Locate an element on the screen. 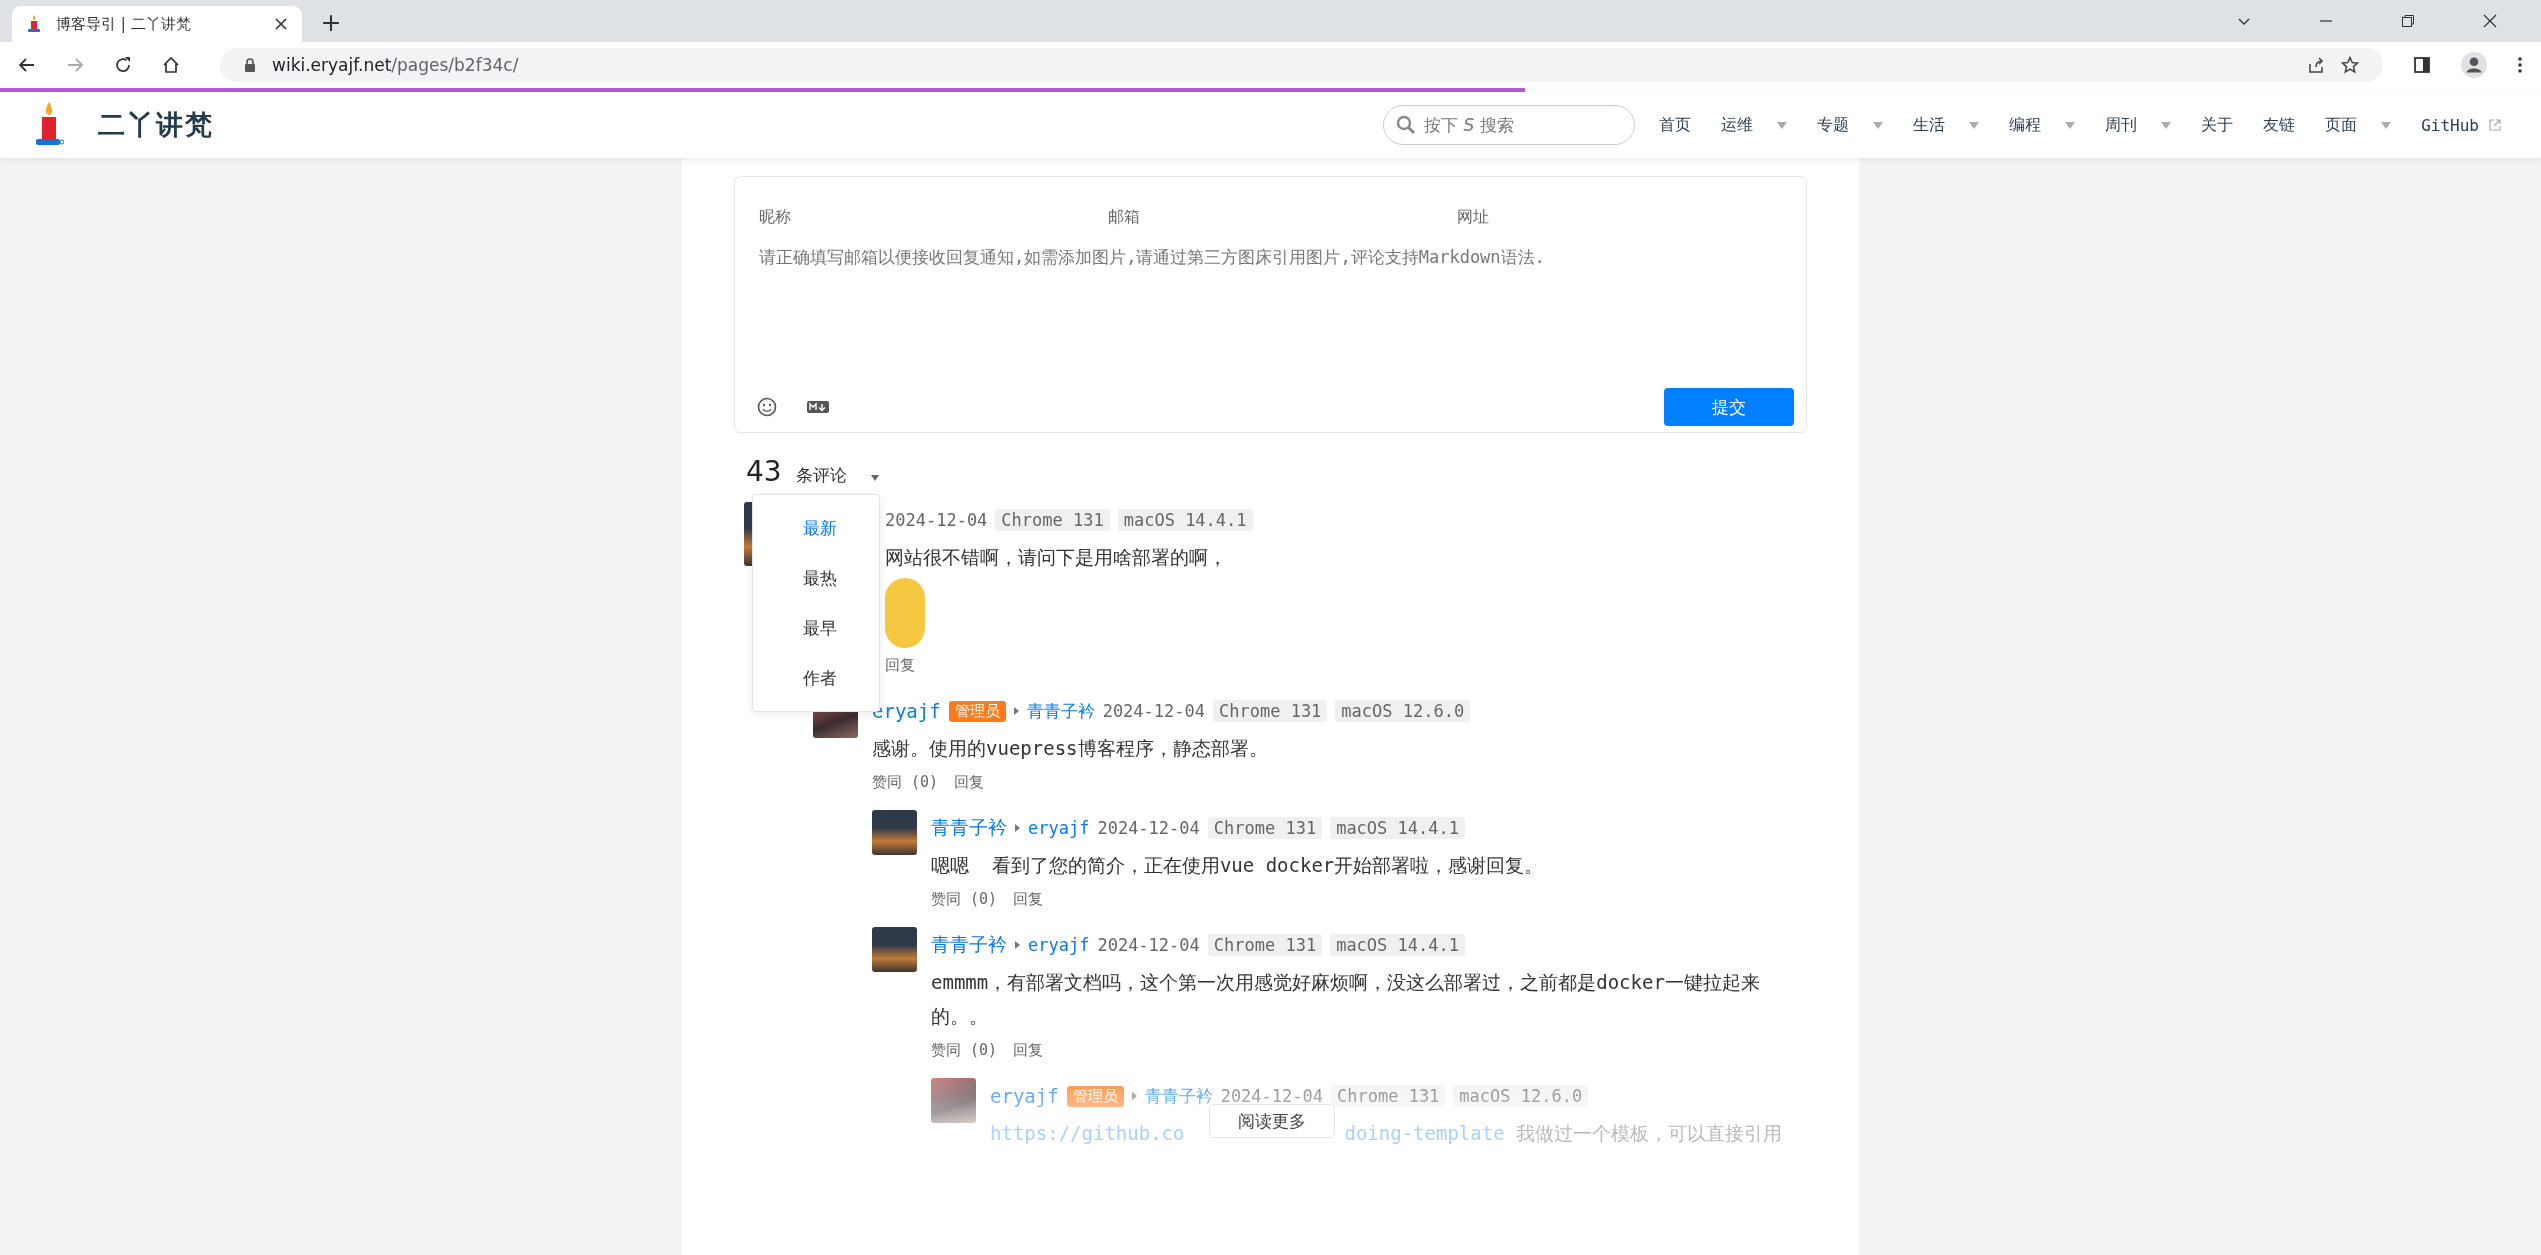 This screenshot has width=2541, height=1255. emoji-icon is located at coordinates (767, 407).